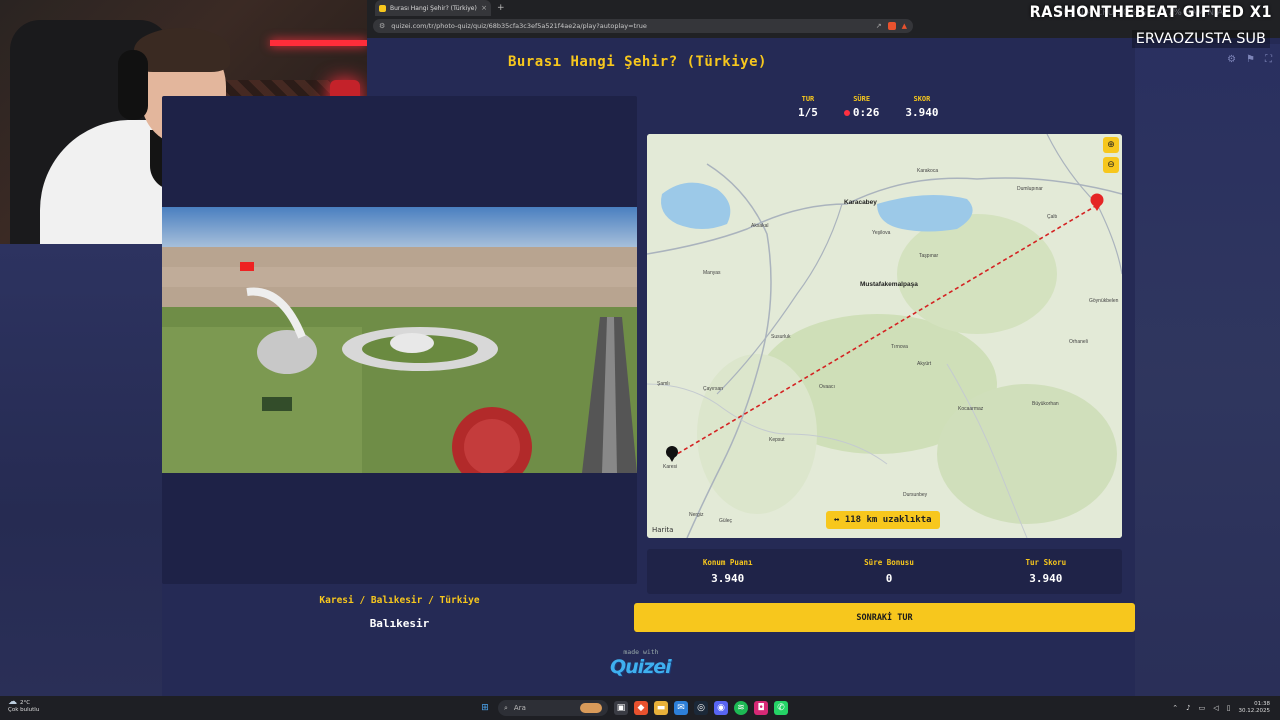 The image size is (1280, 720). What do you see at coordinates (681, 708) in the screenshot?
I see `mail-icon: ✉` at bounding box center [681, 708].